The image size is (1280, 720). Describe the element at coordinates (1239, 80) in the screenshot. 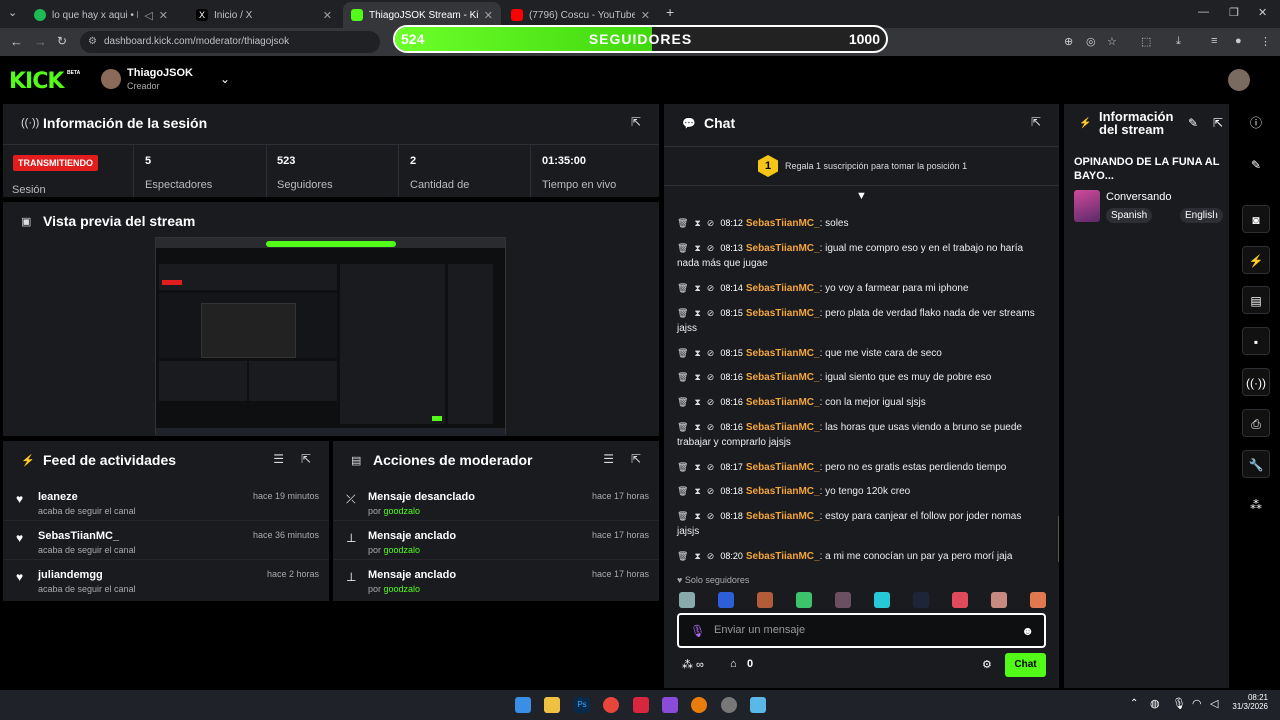

I see `user-menu-avatar` at that location.